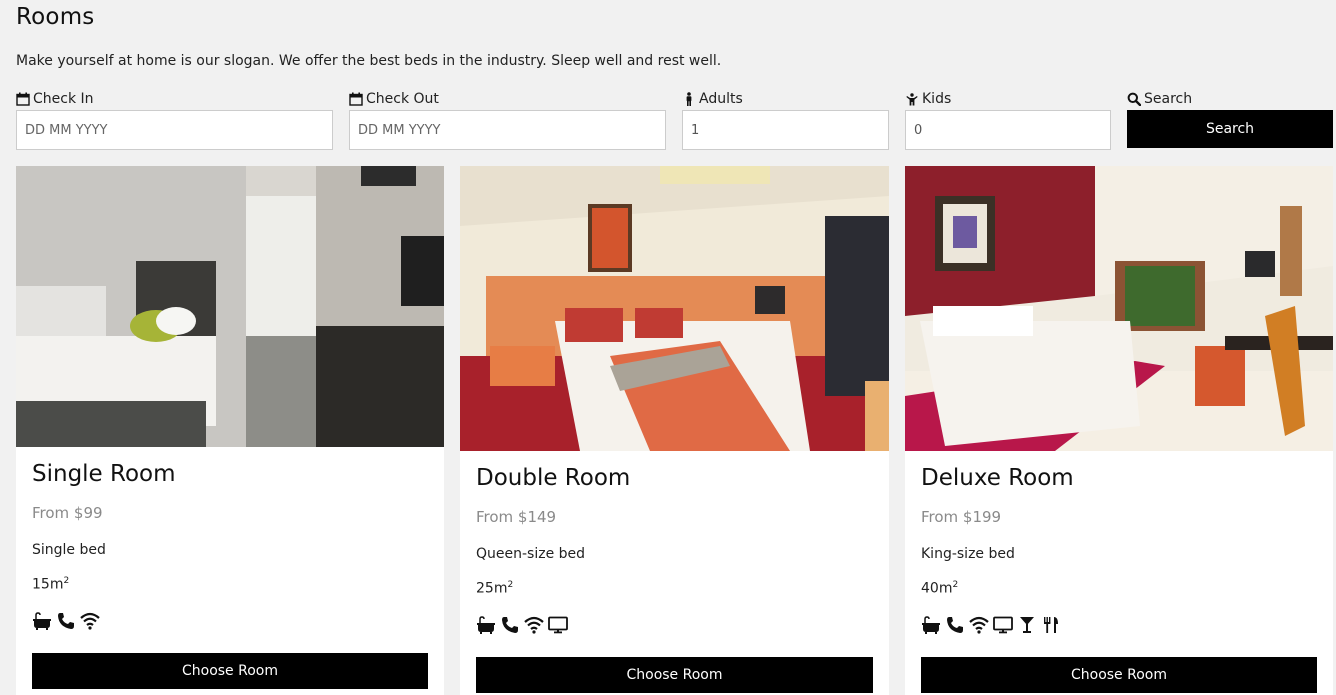 Image resolution: width=1336 pixels, height=695 pixels. Describe the element at coordinates (516, 517) in the screenshot. I see `room-price: From $149` at that location.